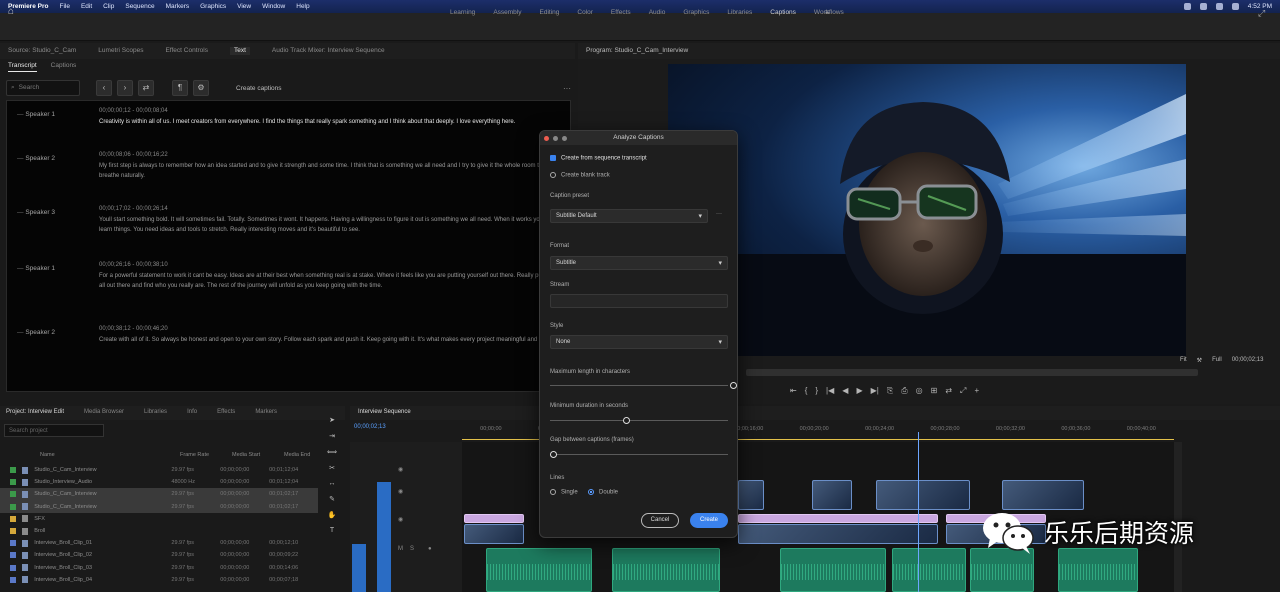  What do you see at coordinates (948, 391) in the screenshot?
I see `compare-icon: ⇄` at bounding box center [948, 391].